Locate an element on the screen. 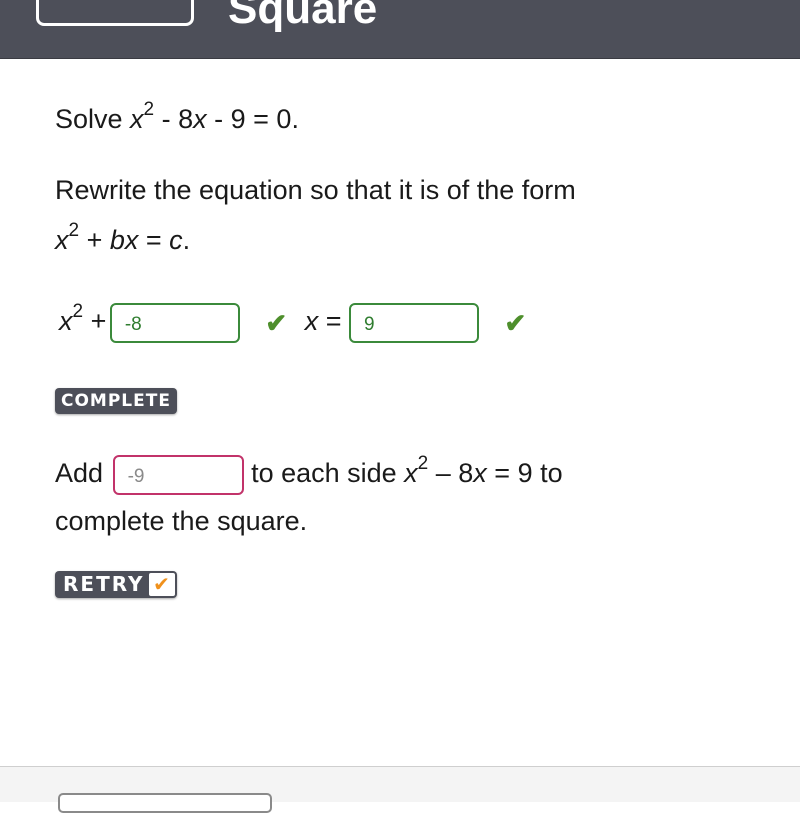  complete-badge: COMPLETE is located at coordinates (116, 401).